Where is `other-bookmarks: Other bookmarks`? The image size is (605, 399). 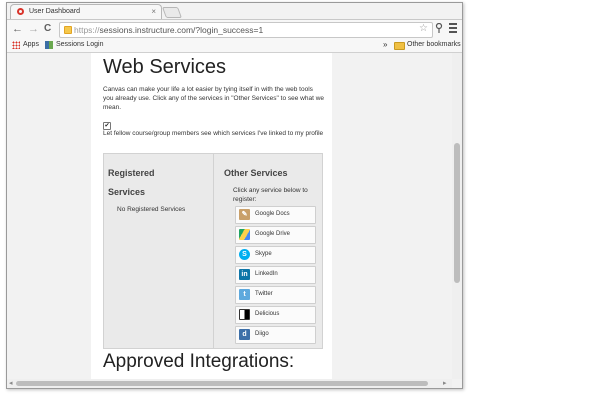 other-bookmarks: Other bookmarks is located at coordinates (434, 44).